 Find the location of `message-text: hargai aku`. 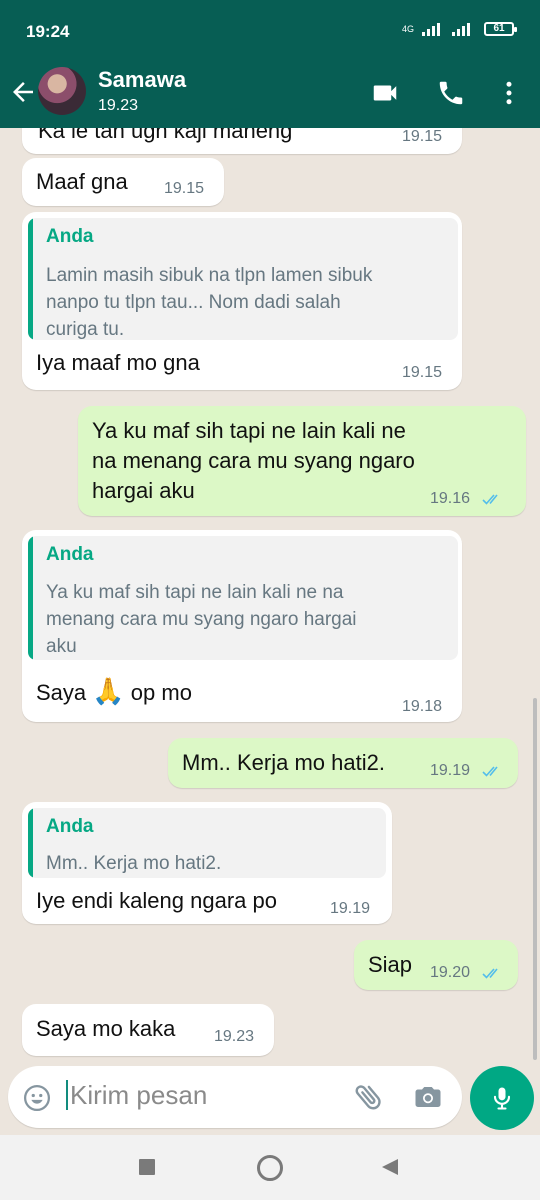

message-text: hargai aku is located at coordinates (143, 490).